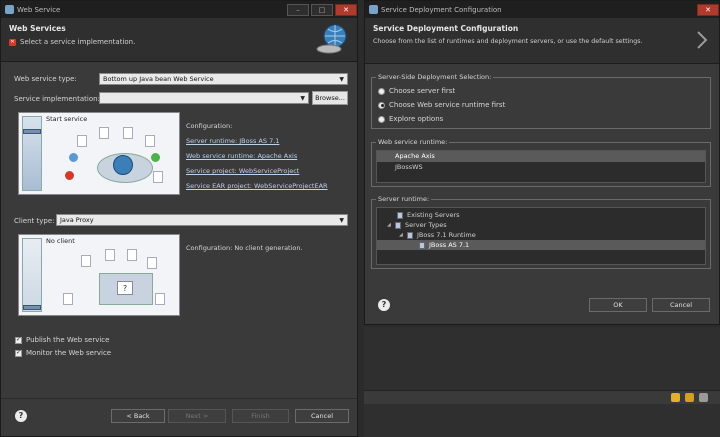 Image resolution: width=720 pixels, height=437 pixels. What do you see at coordinates (158, 79) in the screenshot?
I see `service-type-value: Bottom up Java bean Web Service` at bounding box center [158, 79].